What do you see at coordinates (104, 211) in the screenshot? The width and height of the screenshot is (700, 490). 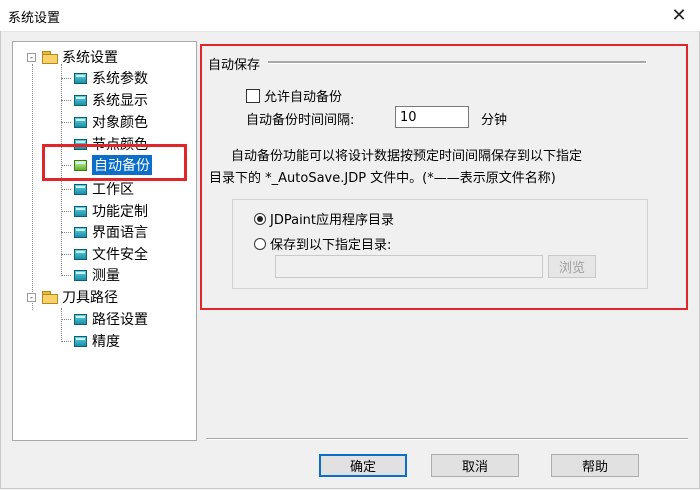 I see `tree-item-customize: 功能定制` at bounding box center [104, 211].